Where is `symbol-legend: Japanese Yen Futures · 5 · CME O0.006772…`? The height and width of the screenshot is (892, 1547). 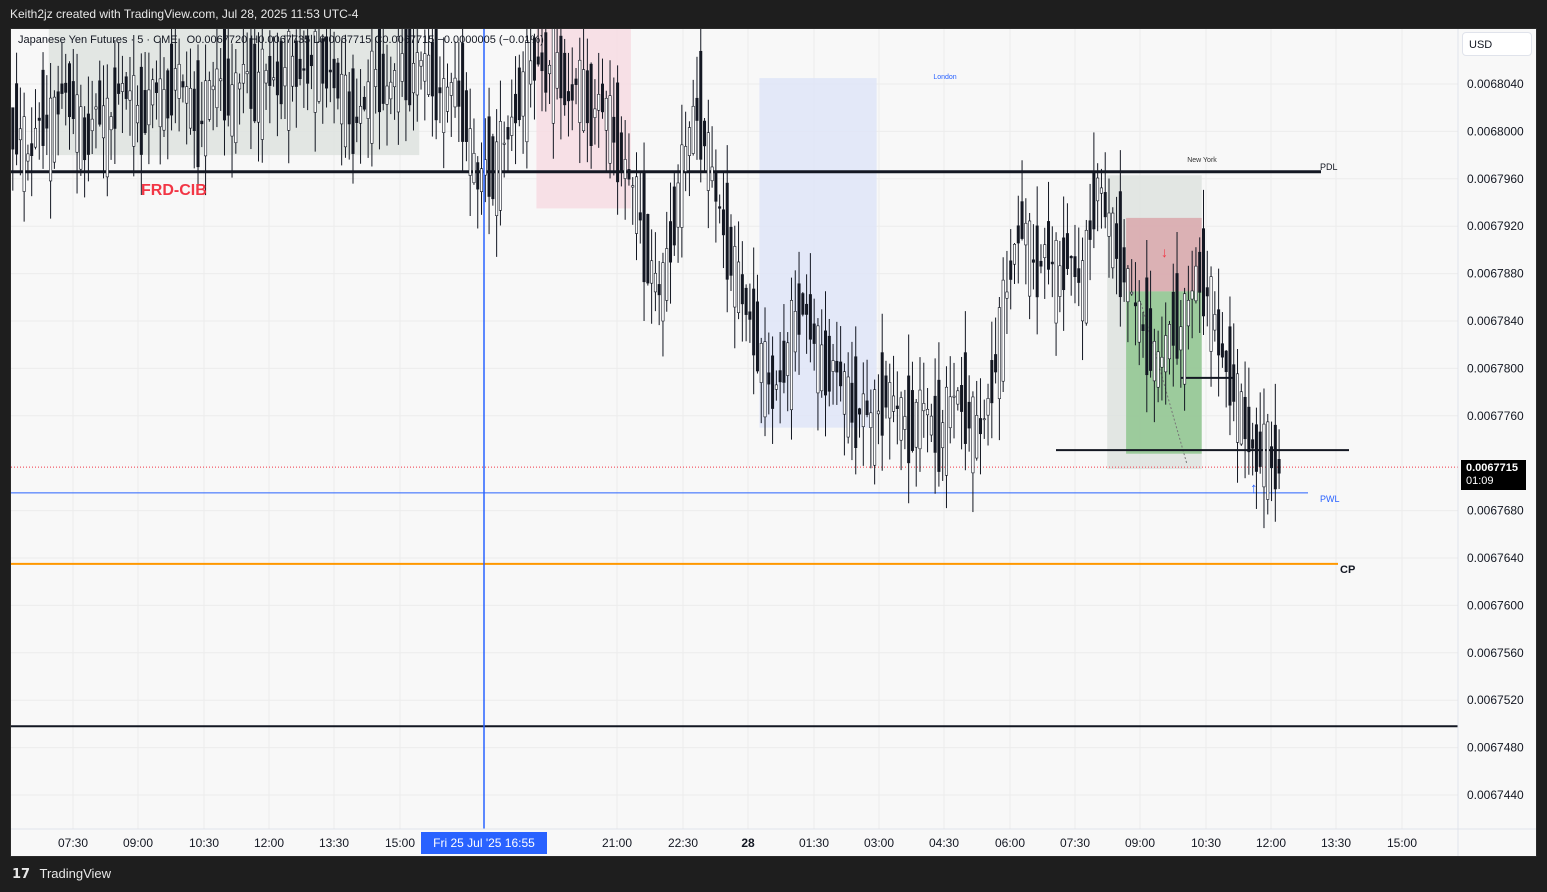 symbol-legend: Japanese Yen Futures · 5 · CME O0.006772… is located at coordinates (281, 40).